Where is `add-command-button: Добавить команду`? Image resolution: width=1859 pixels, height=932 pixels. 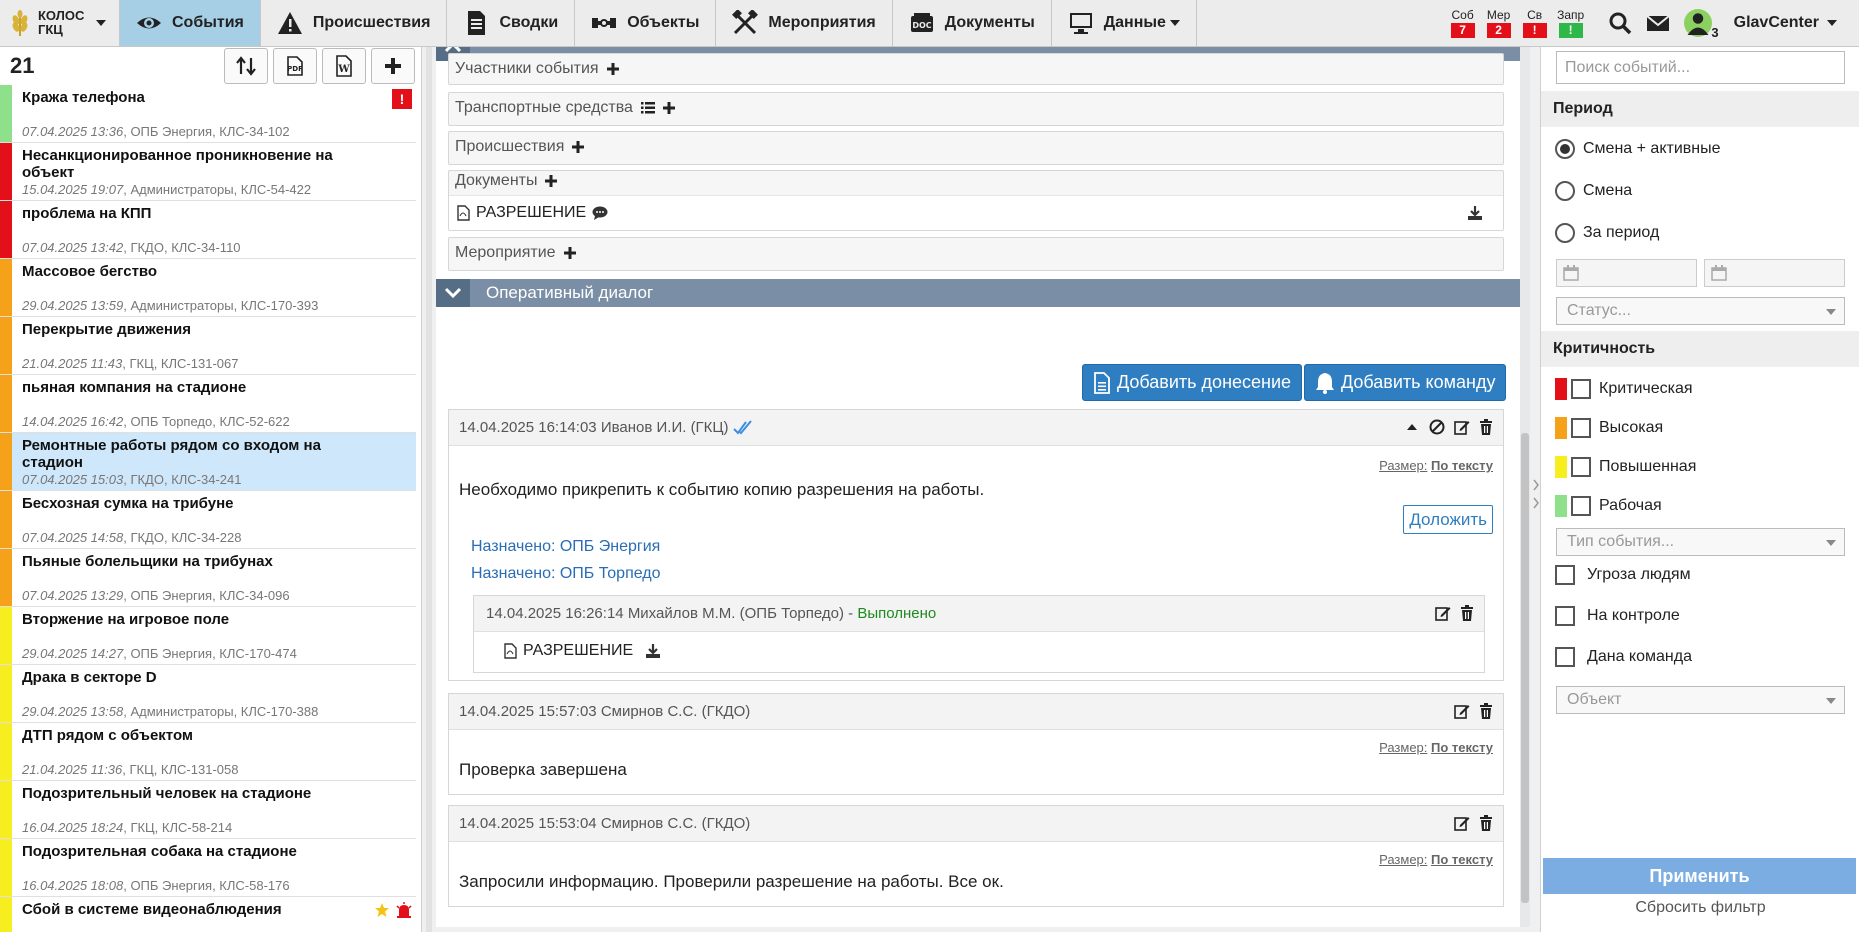 add-command-button: Добавить команду is located at coordinates (1405, 382).